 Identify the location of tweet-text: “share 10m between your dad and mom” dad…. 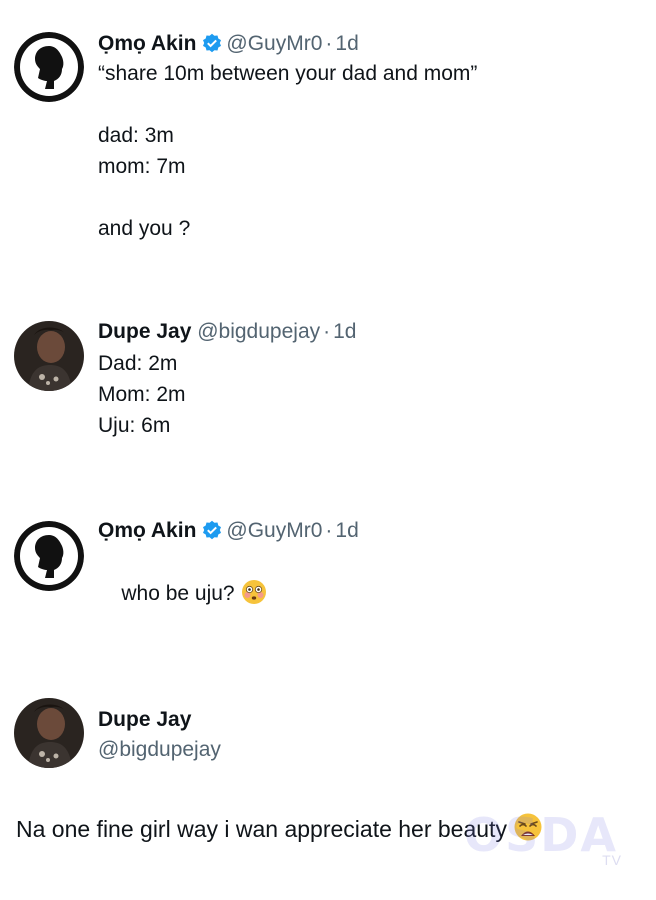
(288, 151).